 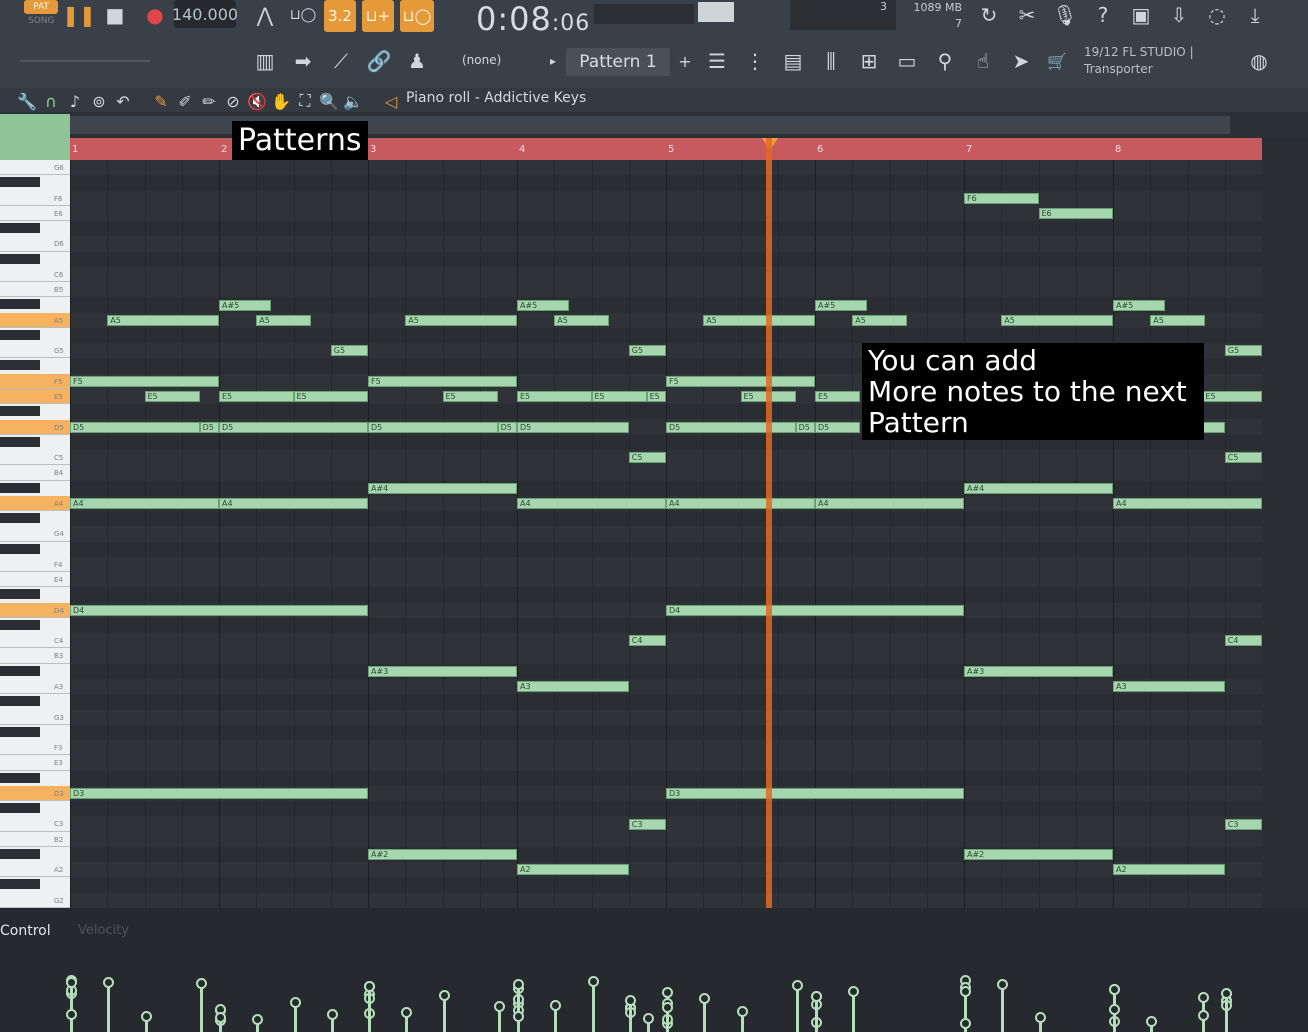 I want to click on snap-select: (none), so click(x=481, y=60).